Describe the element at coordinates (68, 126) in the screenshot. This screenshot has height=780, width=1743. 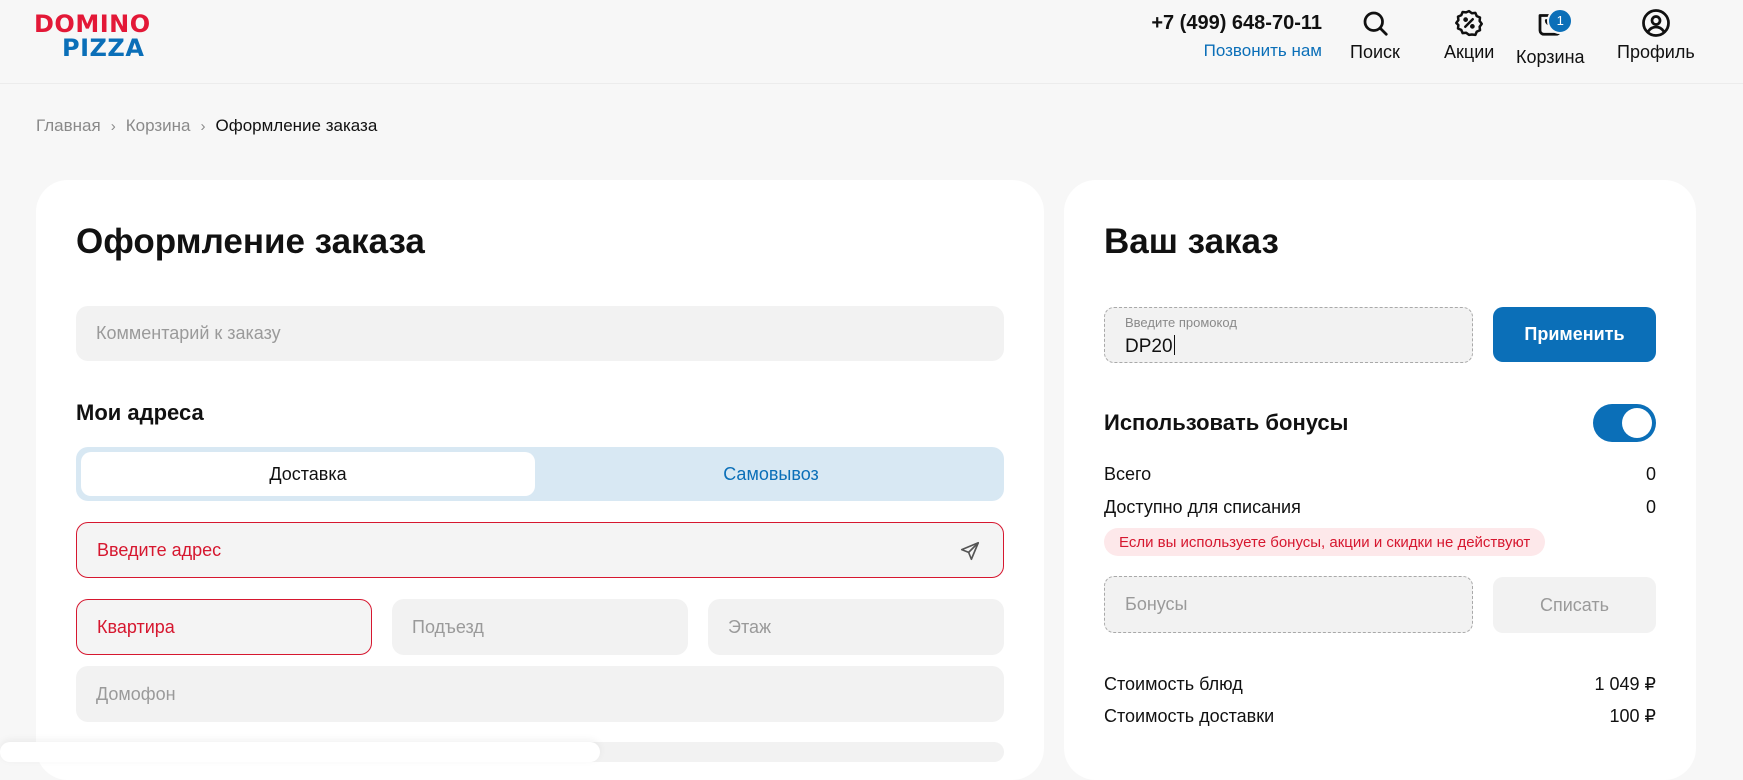
I see `breadcrumb-home: Главная` at that location.